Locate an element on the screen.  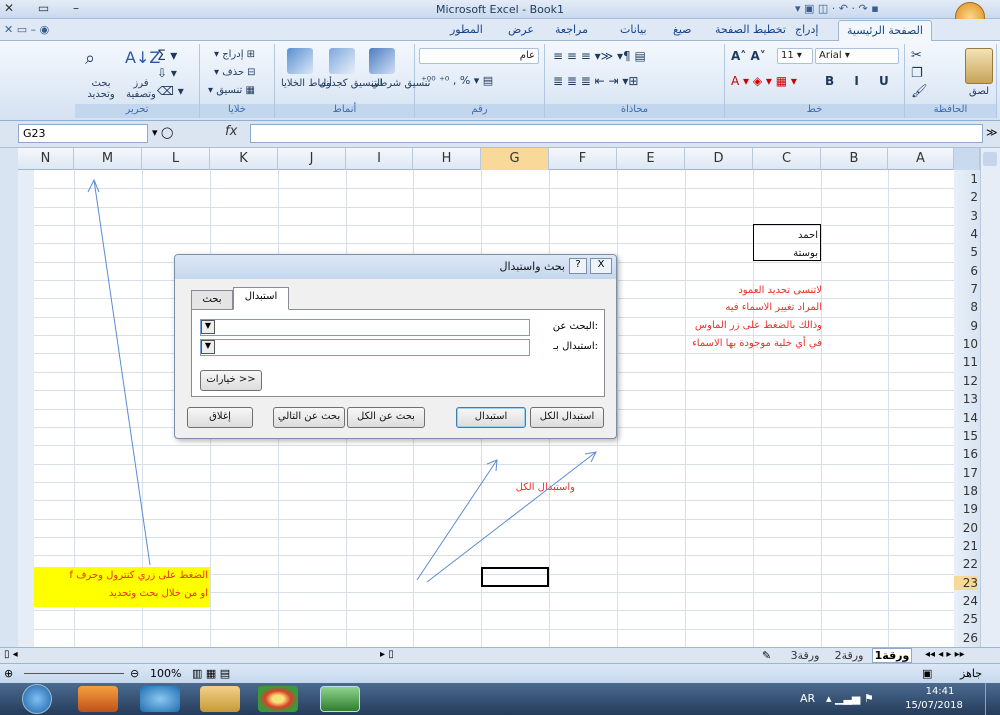
dialog-close-x-button: X is located at coordinates (601, 266).